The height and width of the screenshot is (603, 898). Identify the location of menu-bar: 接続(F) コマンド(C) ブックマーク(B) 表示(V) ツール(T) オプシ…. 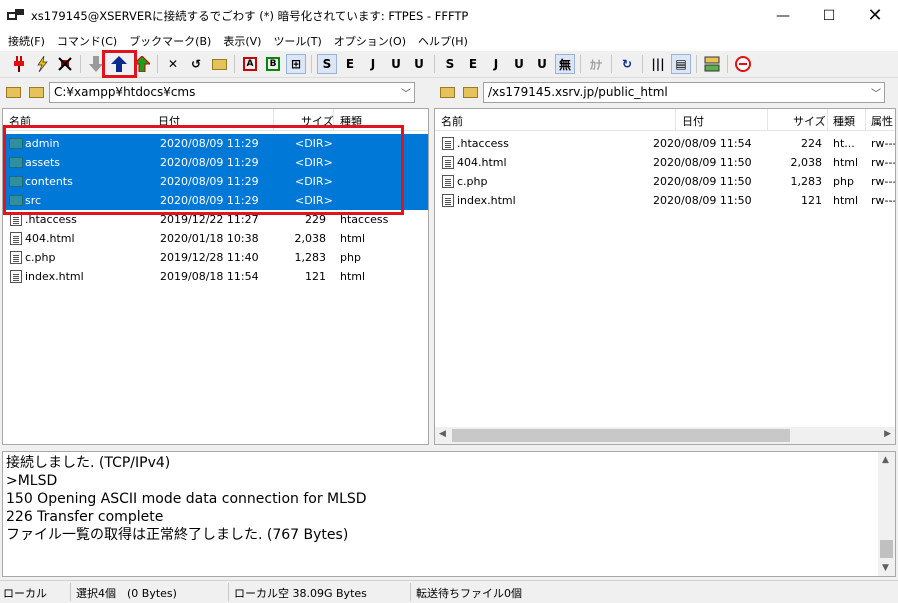
(449, 41).